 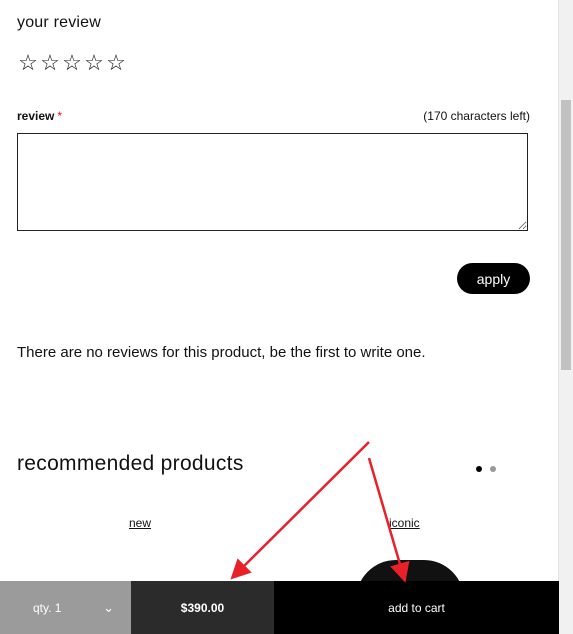 I want to click on apply-button: apply, so click(x=493, y=278).